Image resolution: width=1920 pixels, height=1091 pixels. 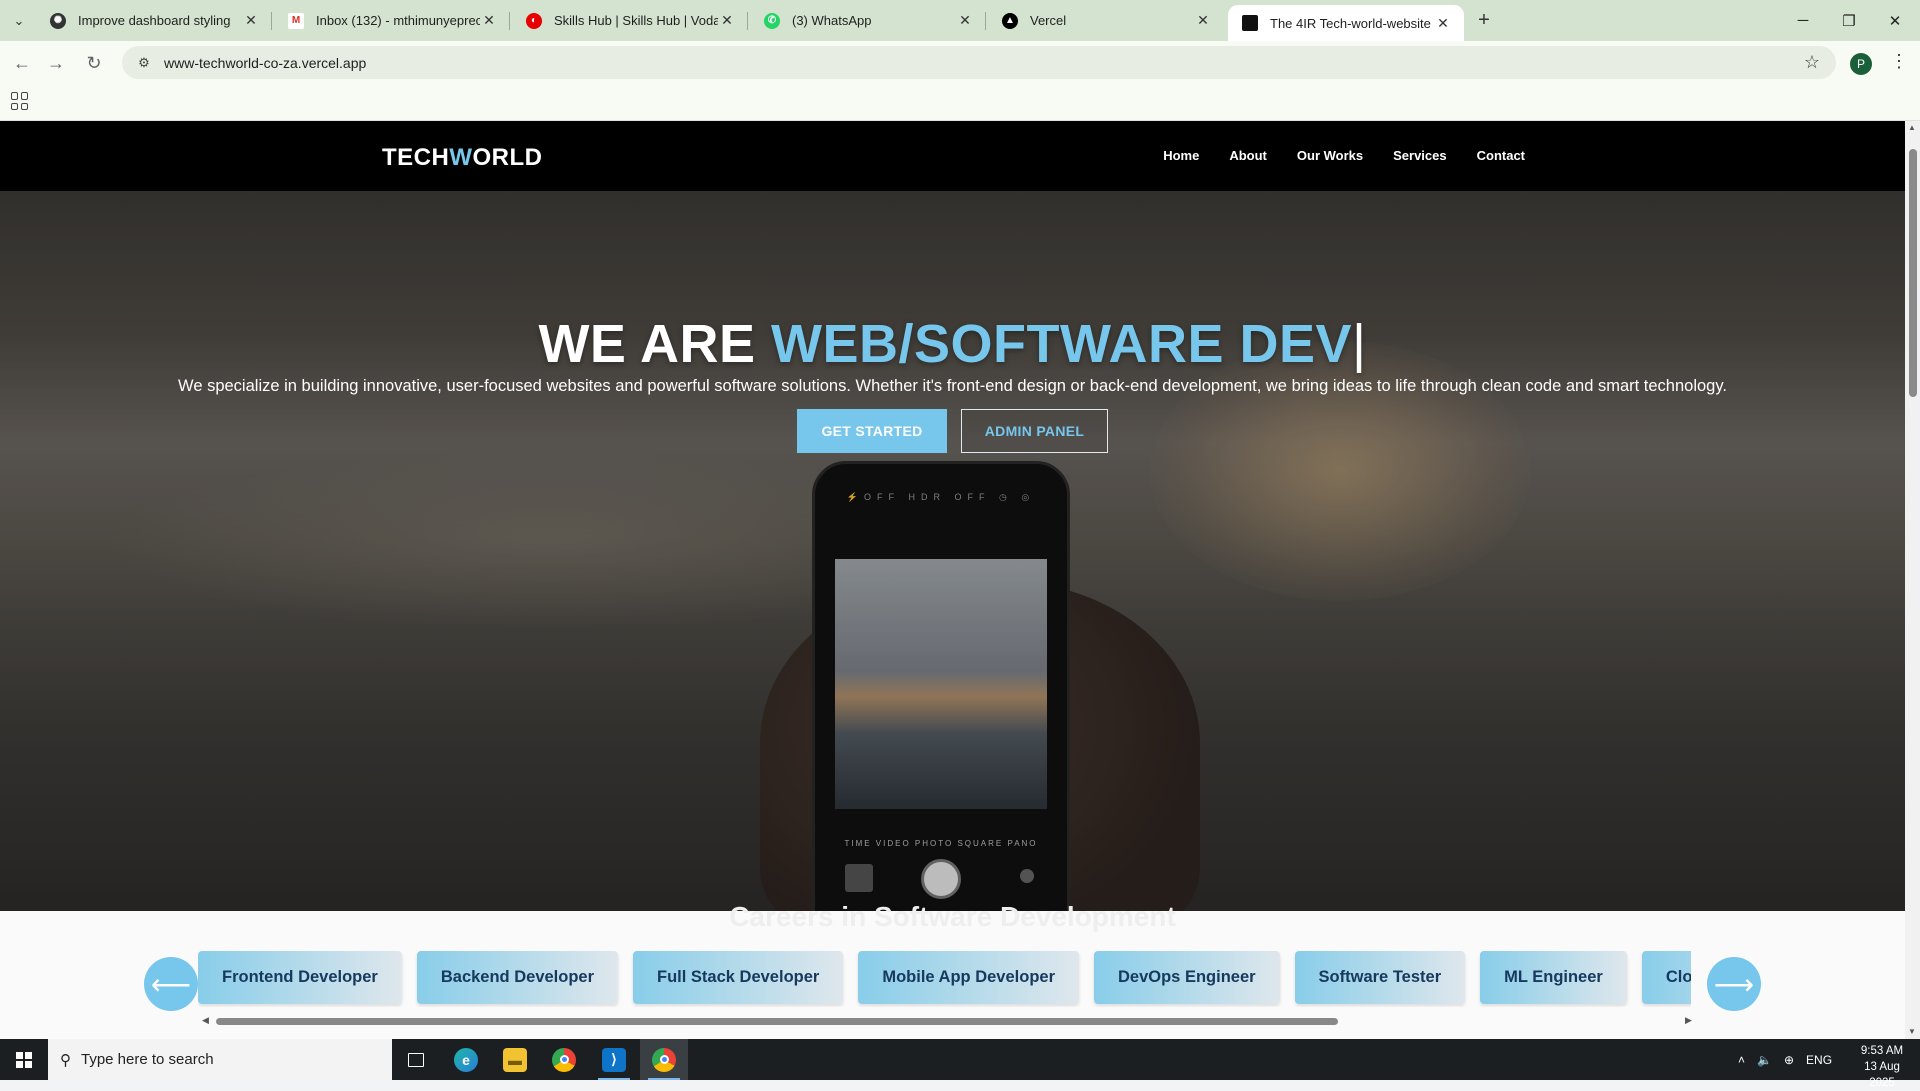 What do you see at coordinates (1688, 1020) in the screenshot?
I see `scroll-right-icon: ▶` at bounding box center [1688, 1020].